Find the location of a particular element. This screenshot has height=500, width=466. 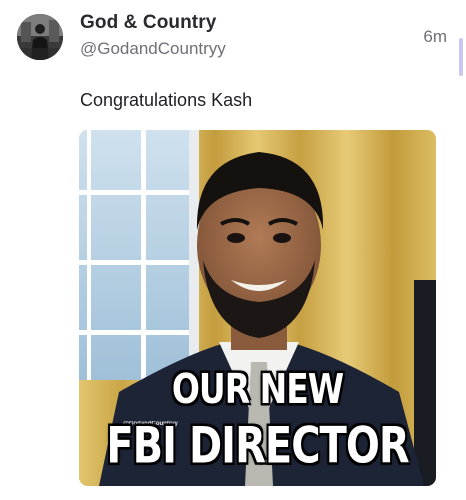

post-text: Congratulations Kash is located at coordinates (166, 100).